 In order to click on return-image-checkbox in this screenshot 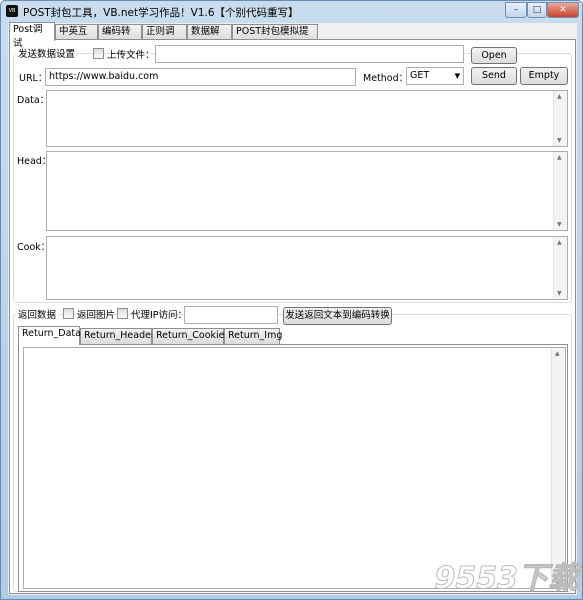, I will do `click(68, 313)`.